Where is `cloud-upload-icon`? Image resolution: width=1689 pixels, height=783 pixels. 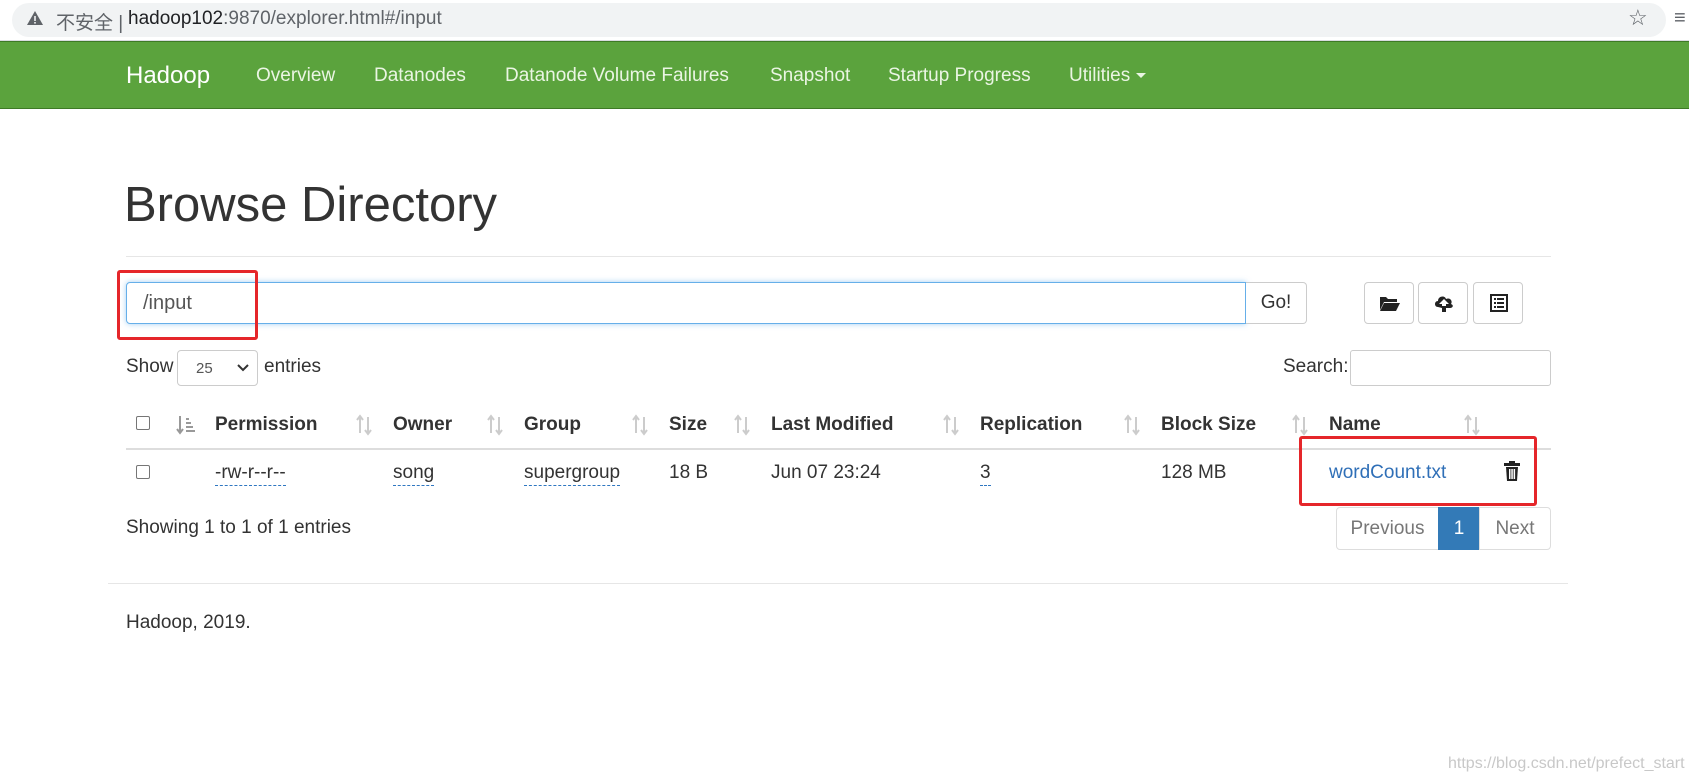 cloud-upload-icon is located at coordinates (1444, 304).